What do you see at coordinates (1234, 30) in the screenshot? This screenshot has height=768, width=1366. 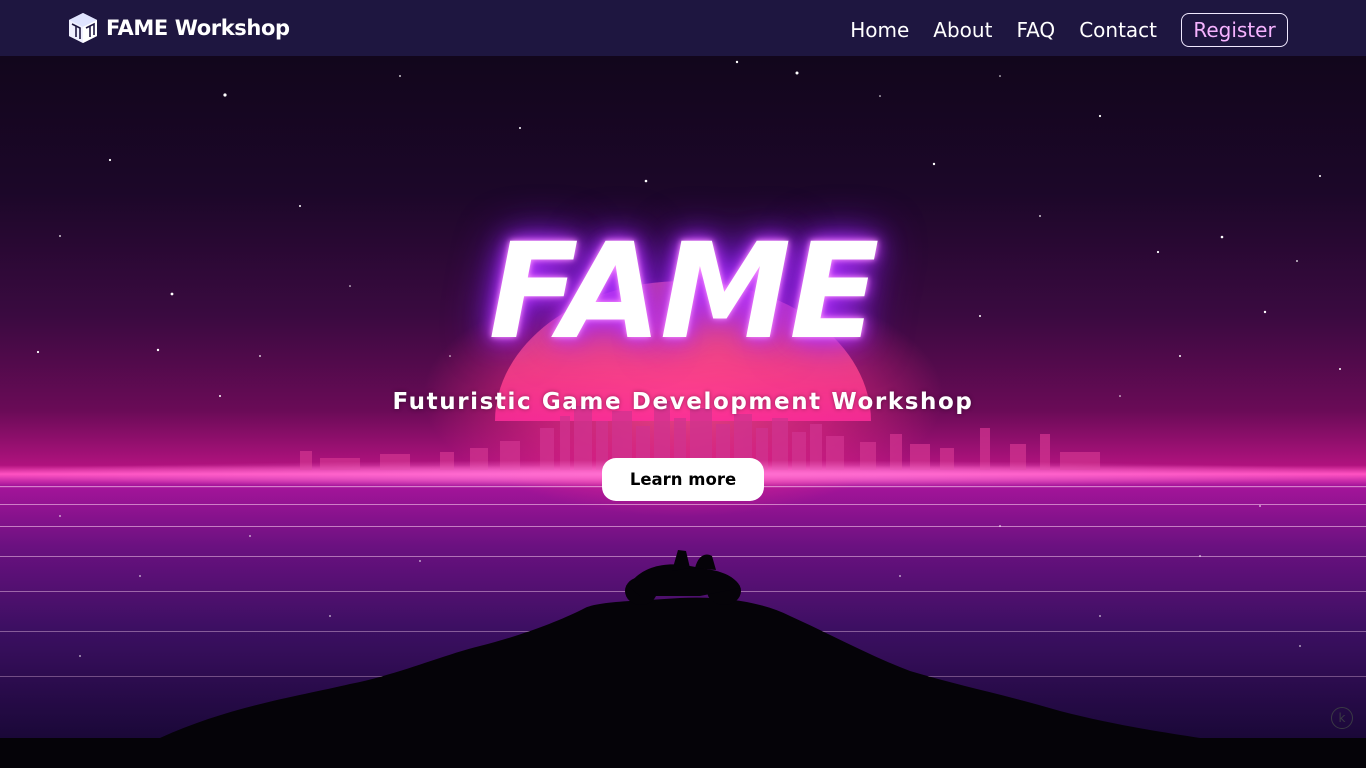 I see `register-button: Register` at bounding box center [1234, 30].